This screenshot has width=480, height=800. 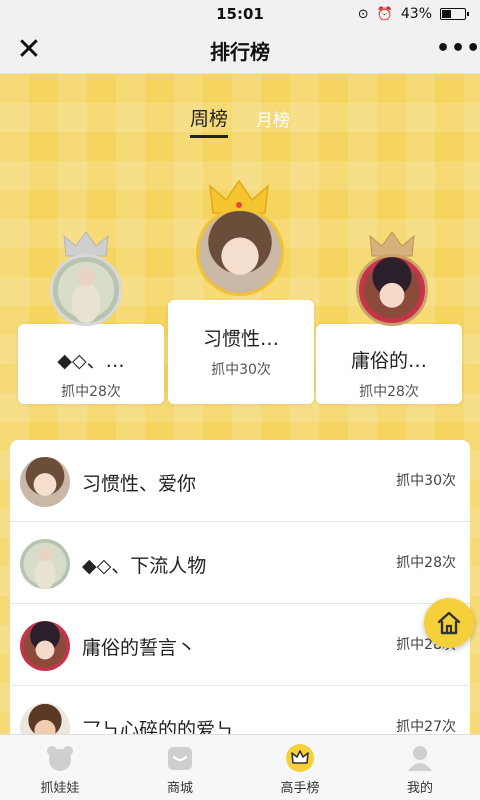 What do you see at coordinates (240, 645) in the screenshot?
I see `list-item: 庸俗的誓言丶 抓中28次` at bounding box center [240, 645].